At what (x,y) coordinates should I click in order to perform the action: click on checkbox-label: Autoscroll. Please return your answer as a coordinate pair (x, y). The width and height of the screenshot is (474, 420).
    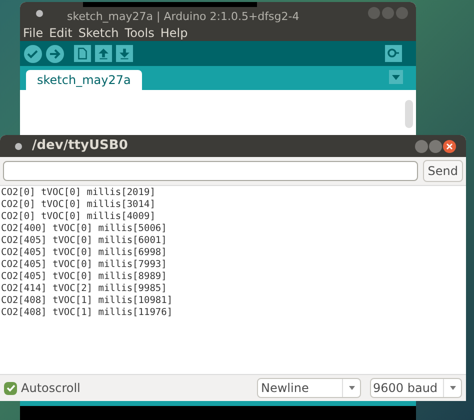
    Looking at the image, I should click on (50, 388).